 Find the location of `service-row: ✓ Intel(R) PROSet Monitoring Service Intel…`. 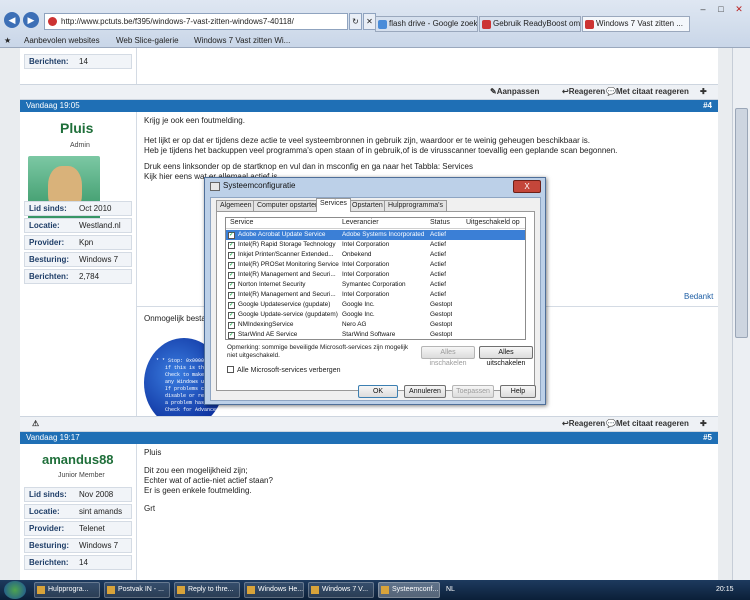

service-row: ✓ Intel(R) PROSet Monitoring Service Intel… is located at coordinates (375, 265).